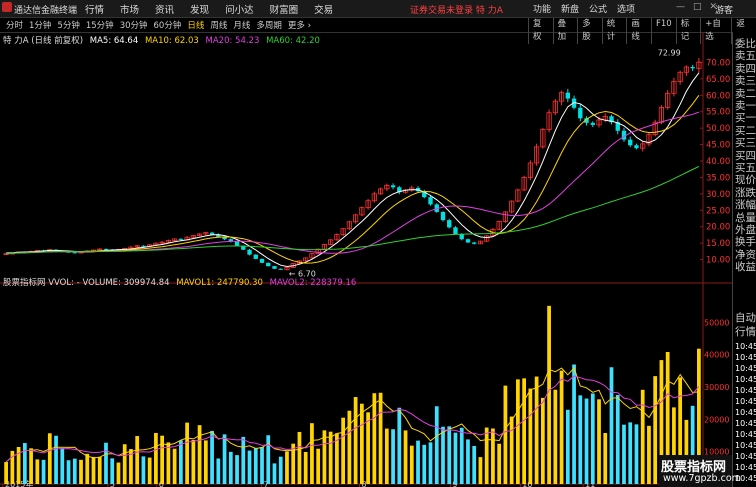  What do you see at coordinates (269, 25) in the screenshot?
I see `period-tab-9: 多周期` at bounding box center [269, 25].